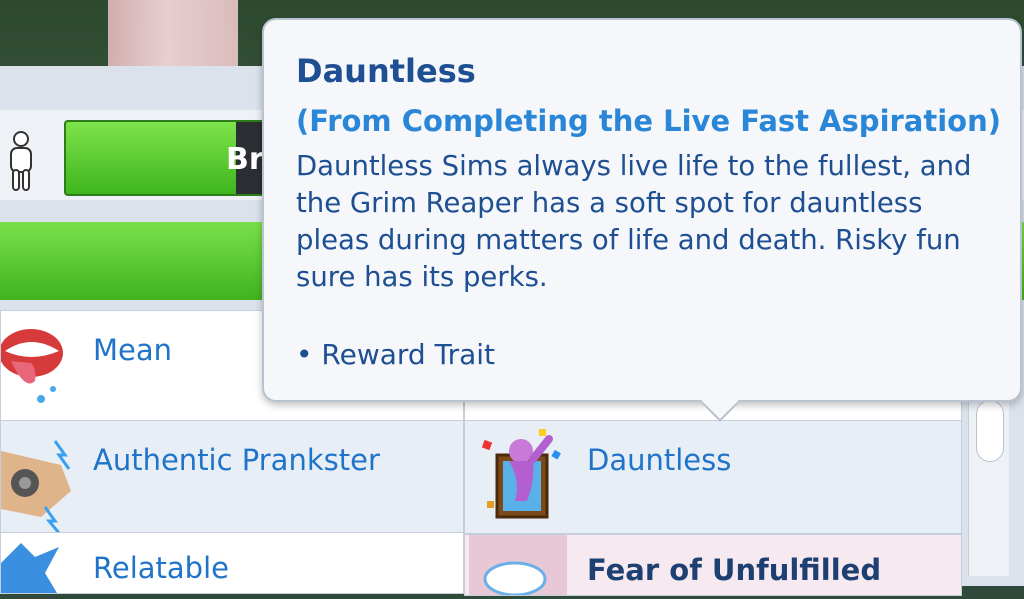 The image size is (1024, 599). What do you see at coordinates (232, 563) in the screenshot?
I see `trait-relatable: Relatable` at bounding box center [232, 563].